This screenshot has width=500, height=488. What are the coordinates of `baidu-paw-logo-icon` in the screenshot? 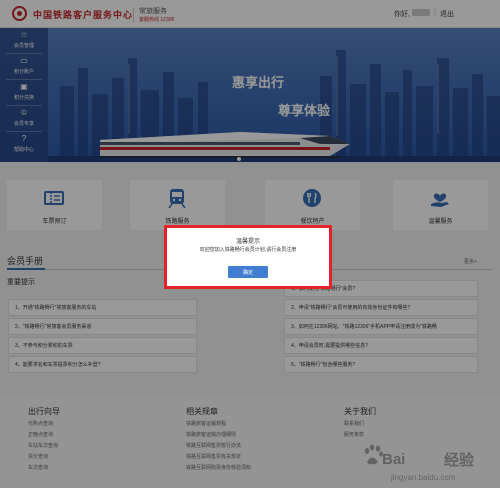 It's located at (373, 454).